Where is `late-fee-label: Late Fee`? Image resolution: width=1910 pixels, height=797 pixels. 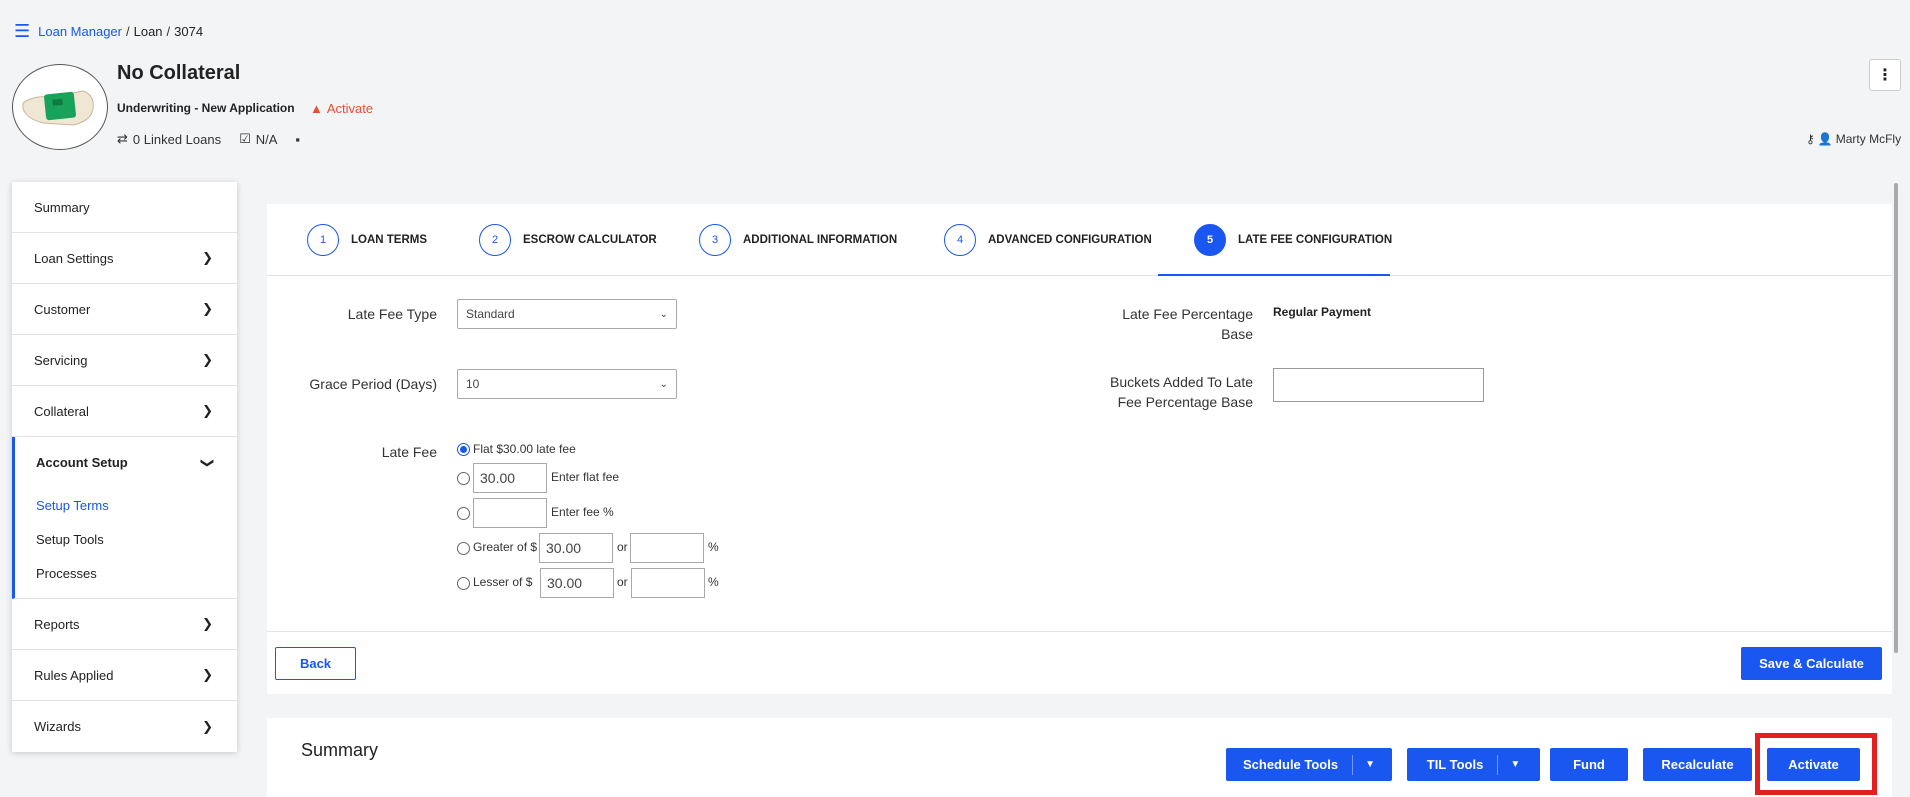
late-fee-label: Late Fee is located at coordinates (409, 452).